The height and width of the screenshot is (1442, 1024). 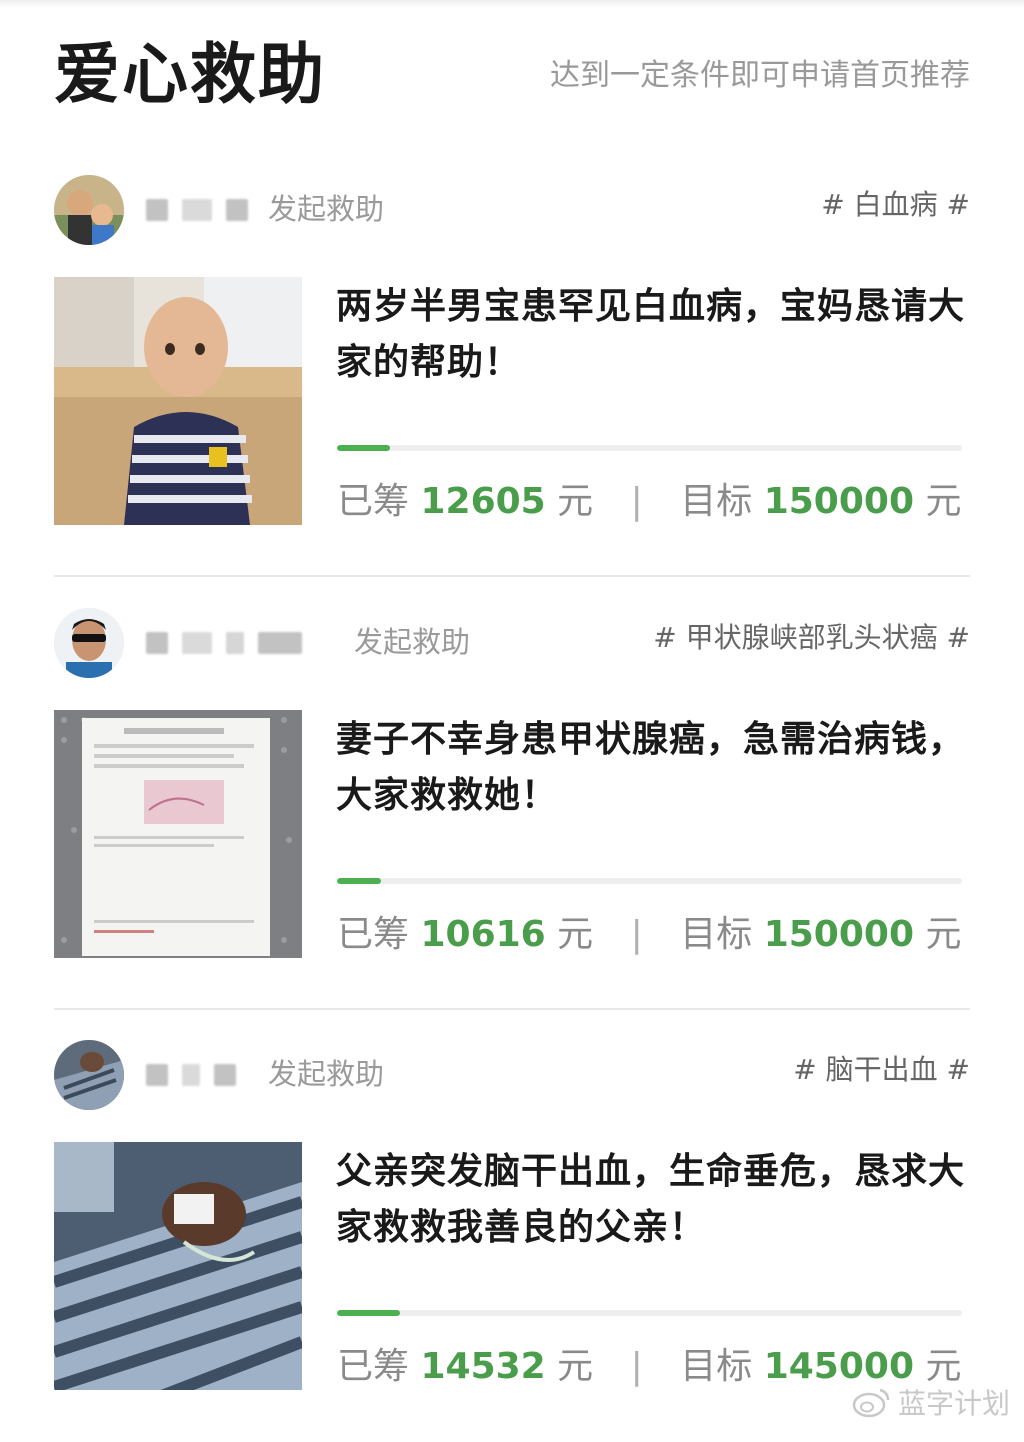 I want to click on raised-amount: 10616, so click(x=483, y=934).